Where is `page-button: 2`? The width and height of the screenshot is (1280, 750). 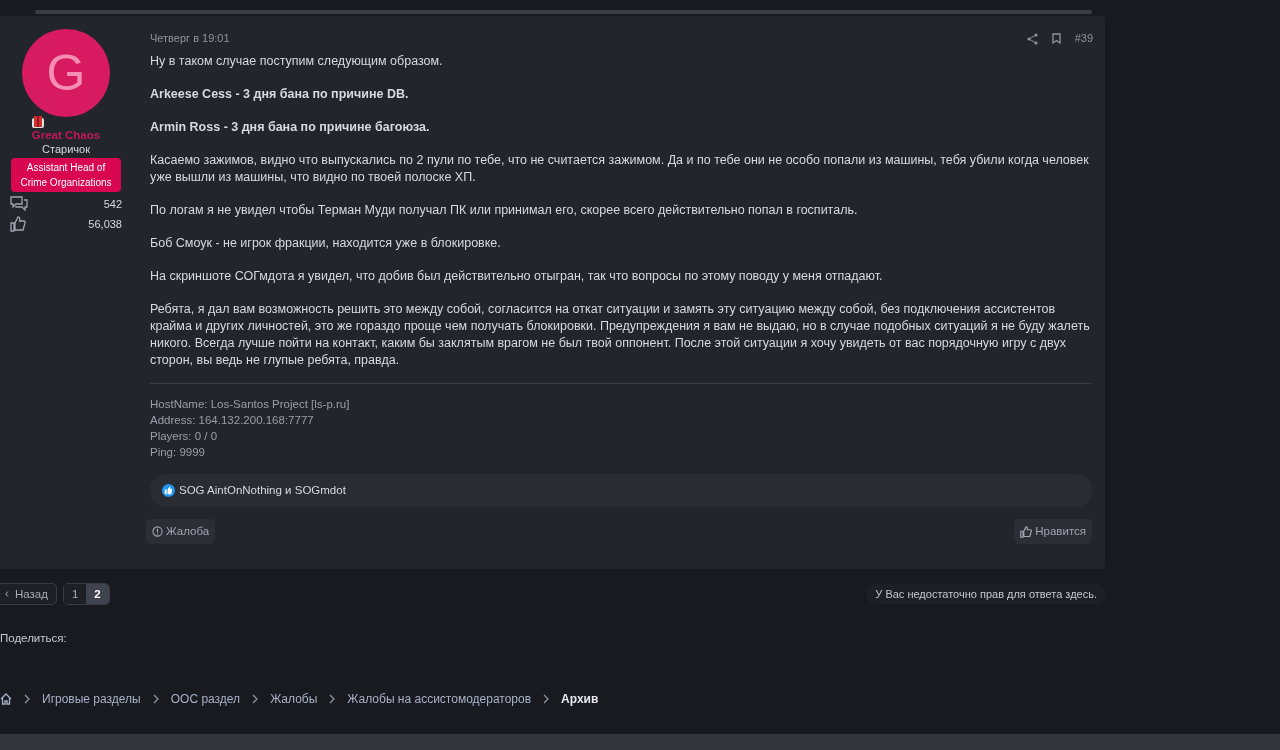
page-button: 2 is located at coordinates (97, 594).